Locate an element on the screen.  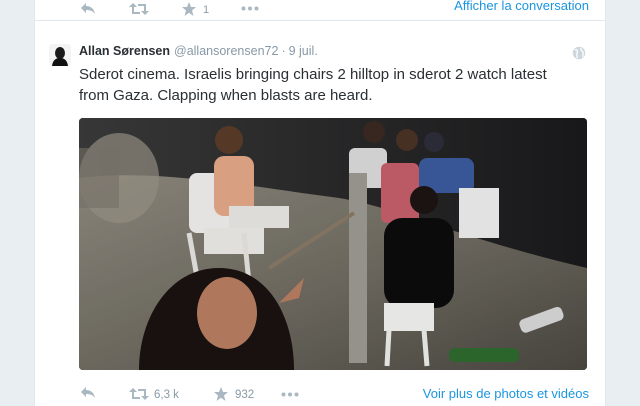
favorite-count: 932 is located at coordinates (245, 395).